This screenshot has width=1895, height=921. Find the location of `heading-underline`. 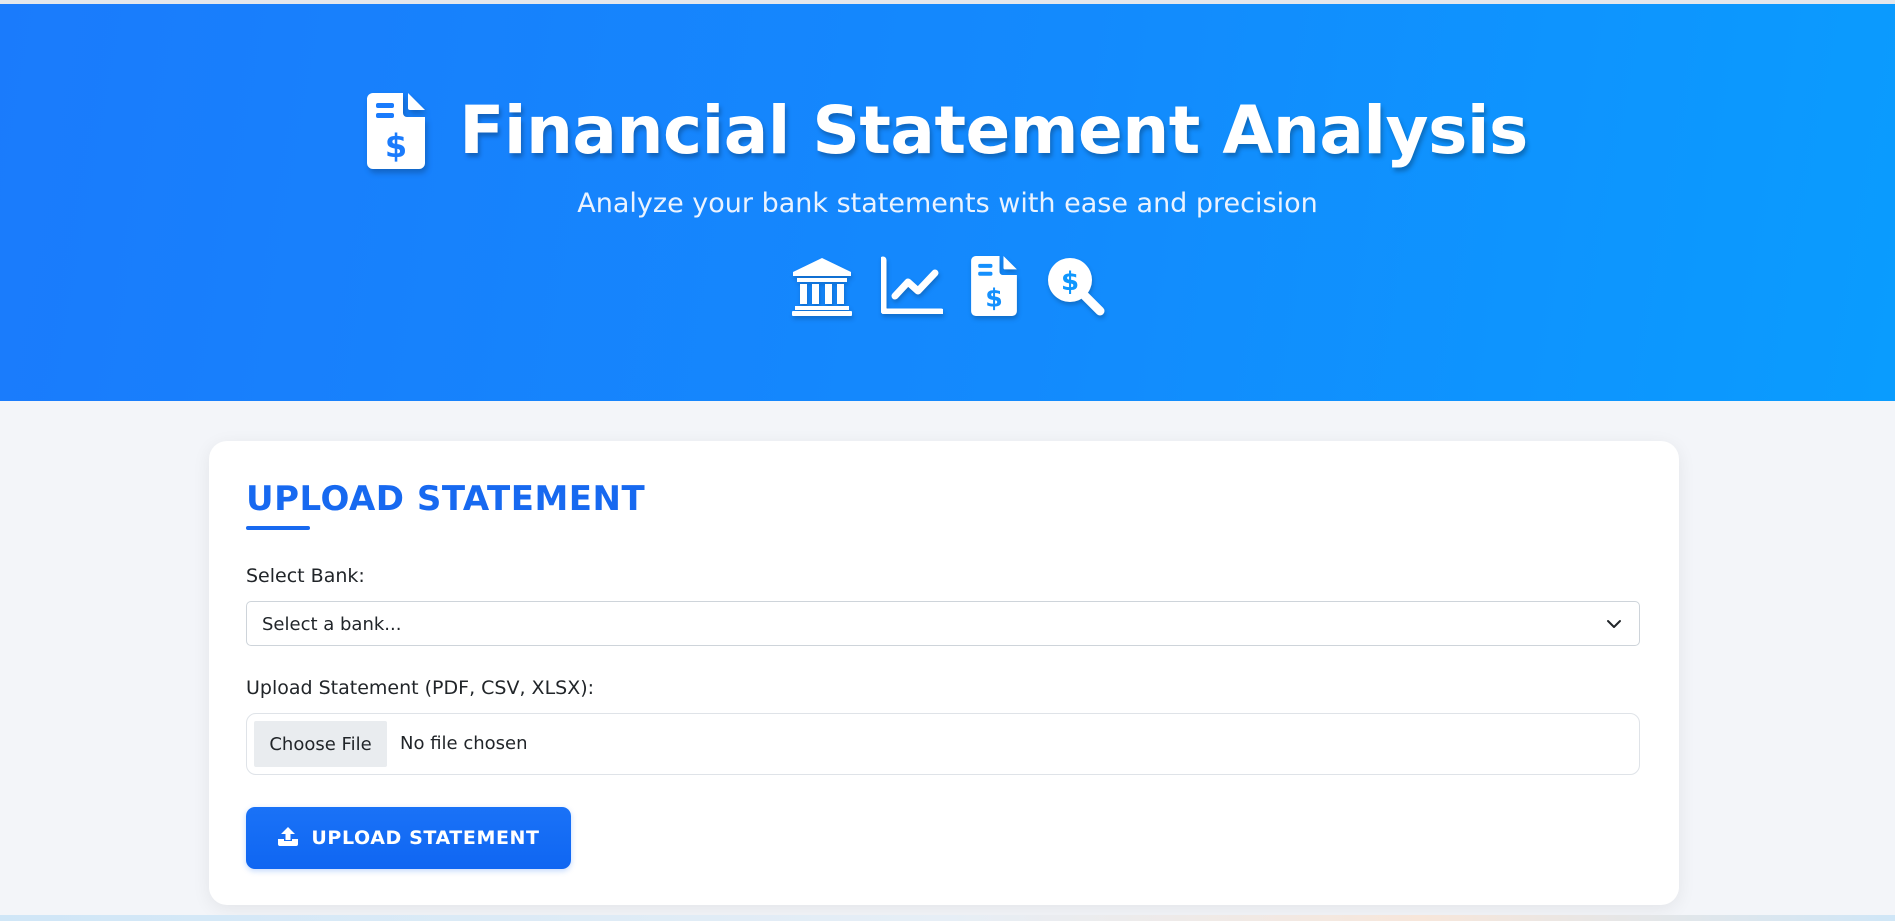

heading-underline is located at coordinates (278, 528).